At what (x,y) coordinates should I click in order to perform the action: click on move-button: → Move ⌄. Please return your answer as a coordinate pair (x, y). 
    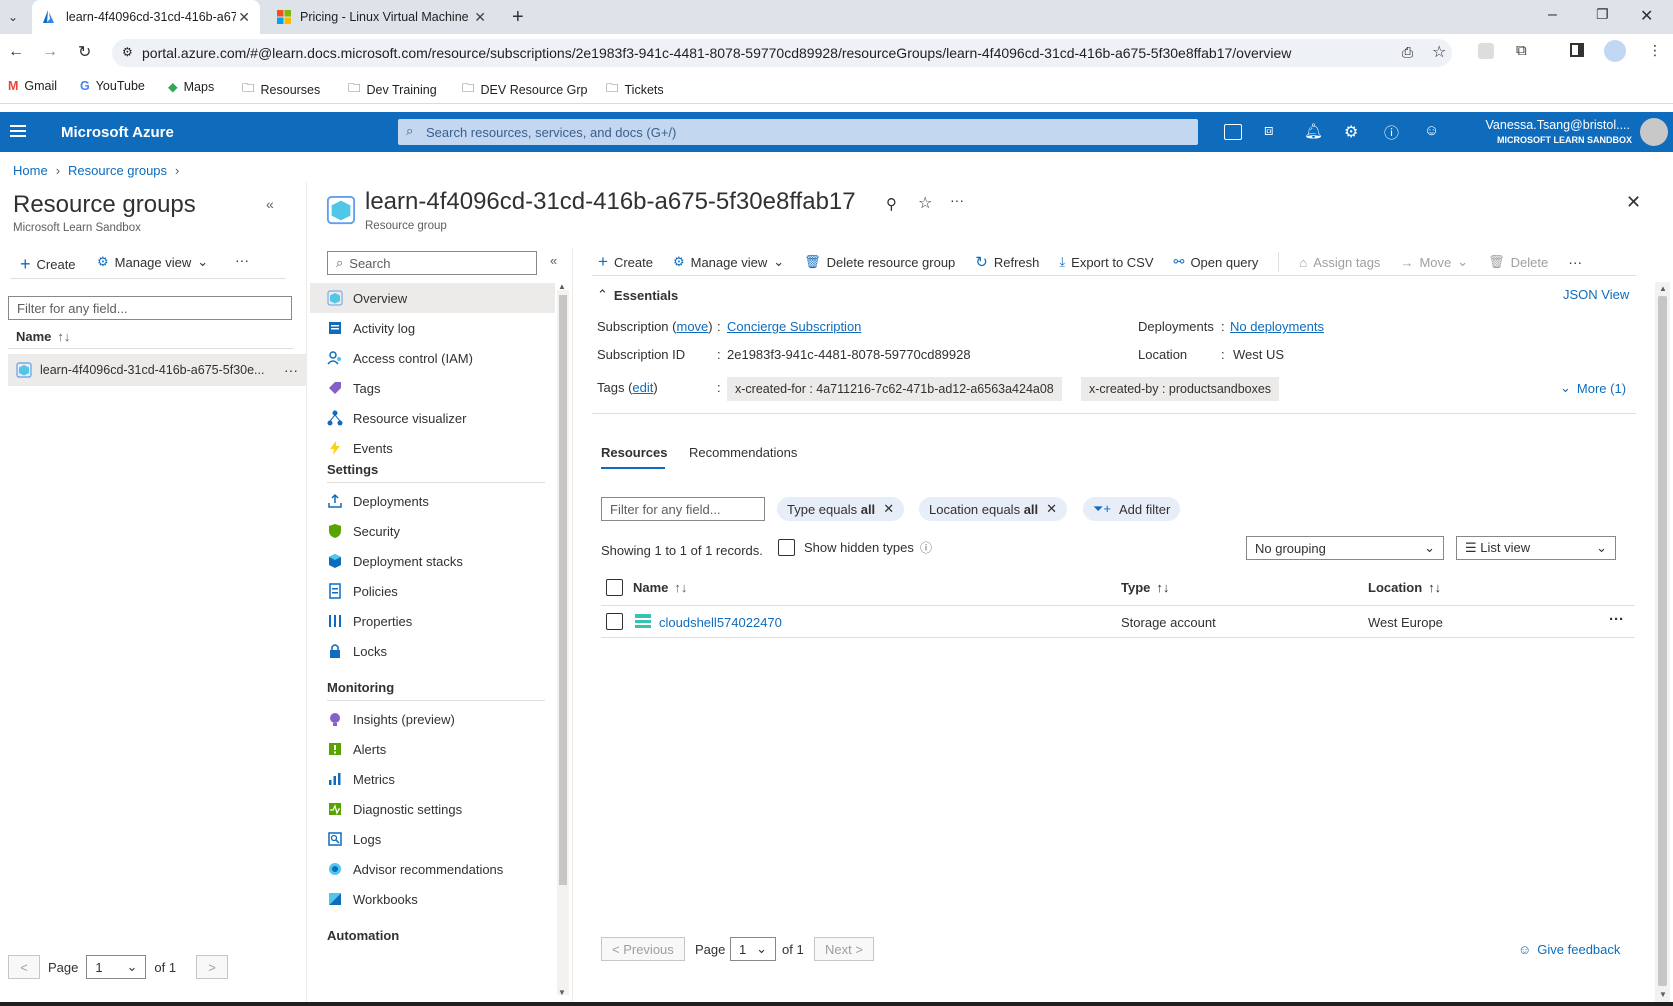
    Looking at the image, I should click on (1434, 262).